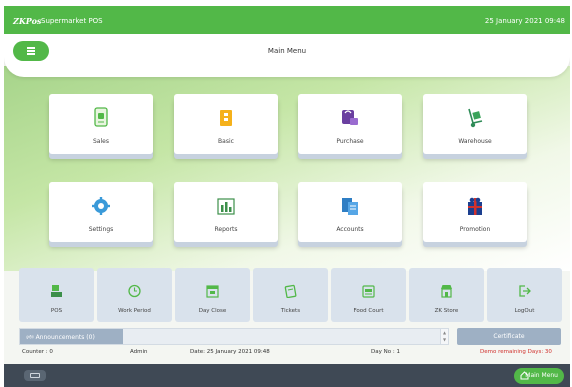 The image size is (572, 387). I want to click on tile-basic: Basic, so click(226, 124).